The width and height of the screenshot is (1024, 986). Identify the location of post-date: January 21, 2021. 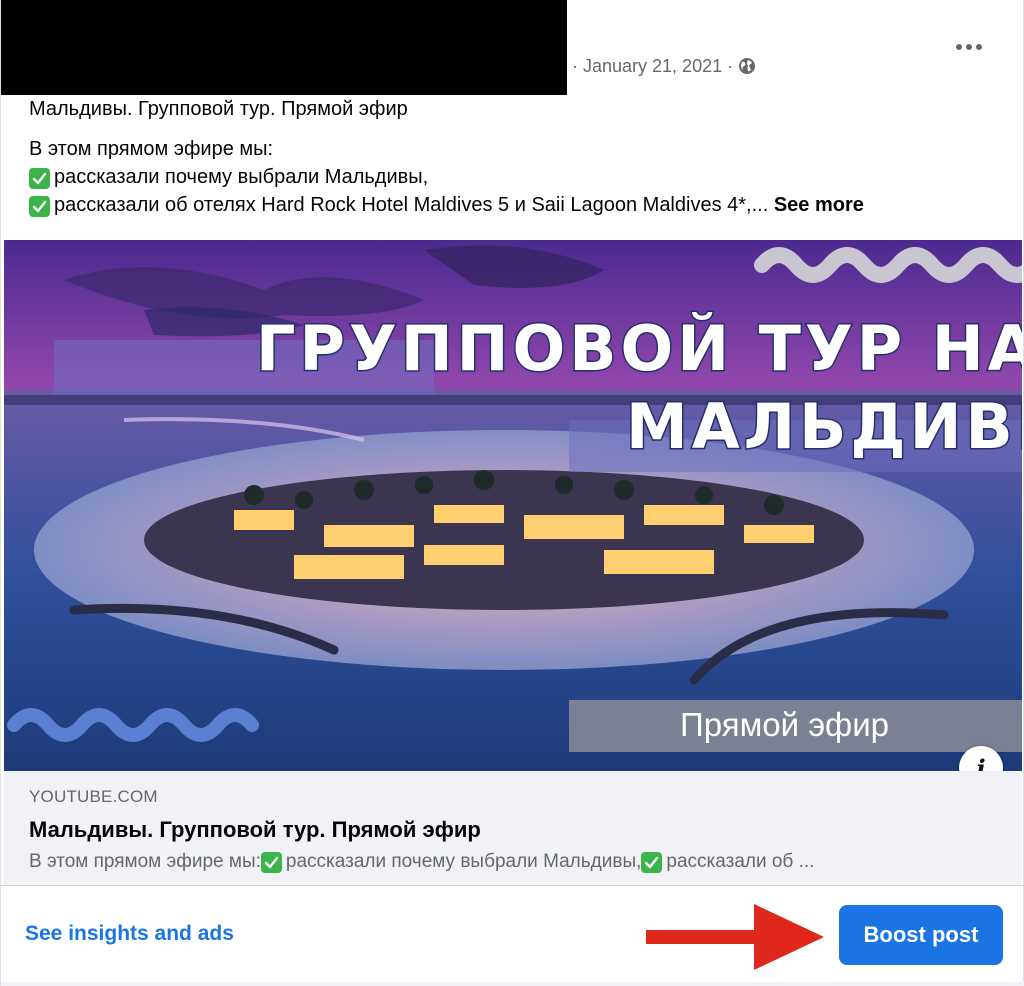
(652, 66).